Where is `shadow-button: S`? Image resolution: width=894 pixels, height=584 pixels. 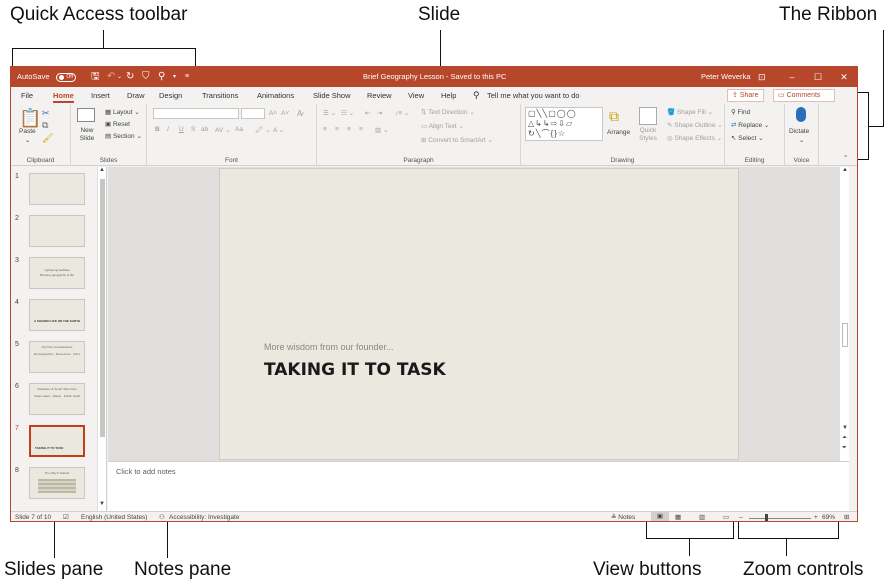
shadow-button: S is located at coordinates (193, 129).